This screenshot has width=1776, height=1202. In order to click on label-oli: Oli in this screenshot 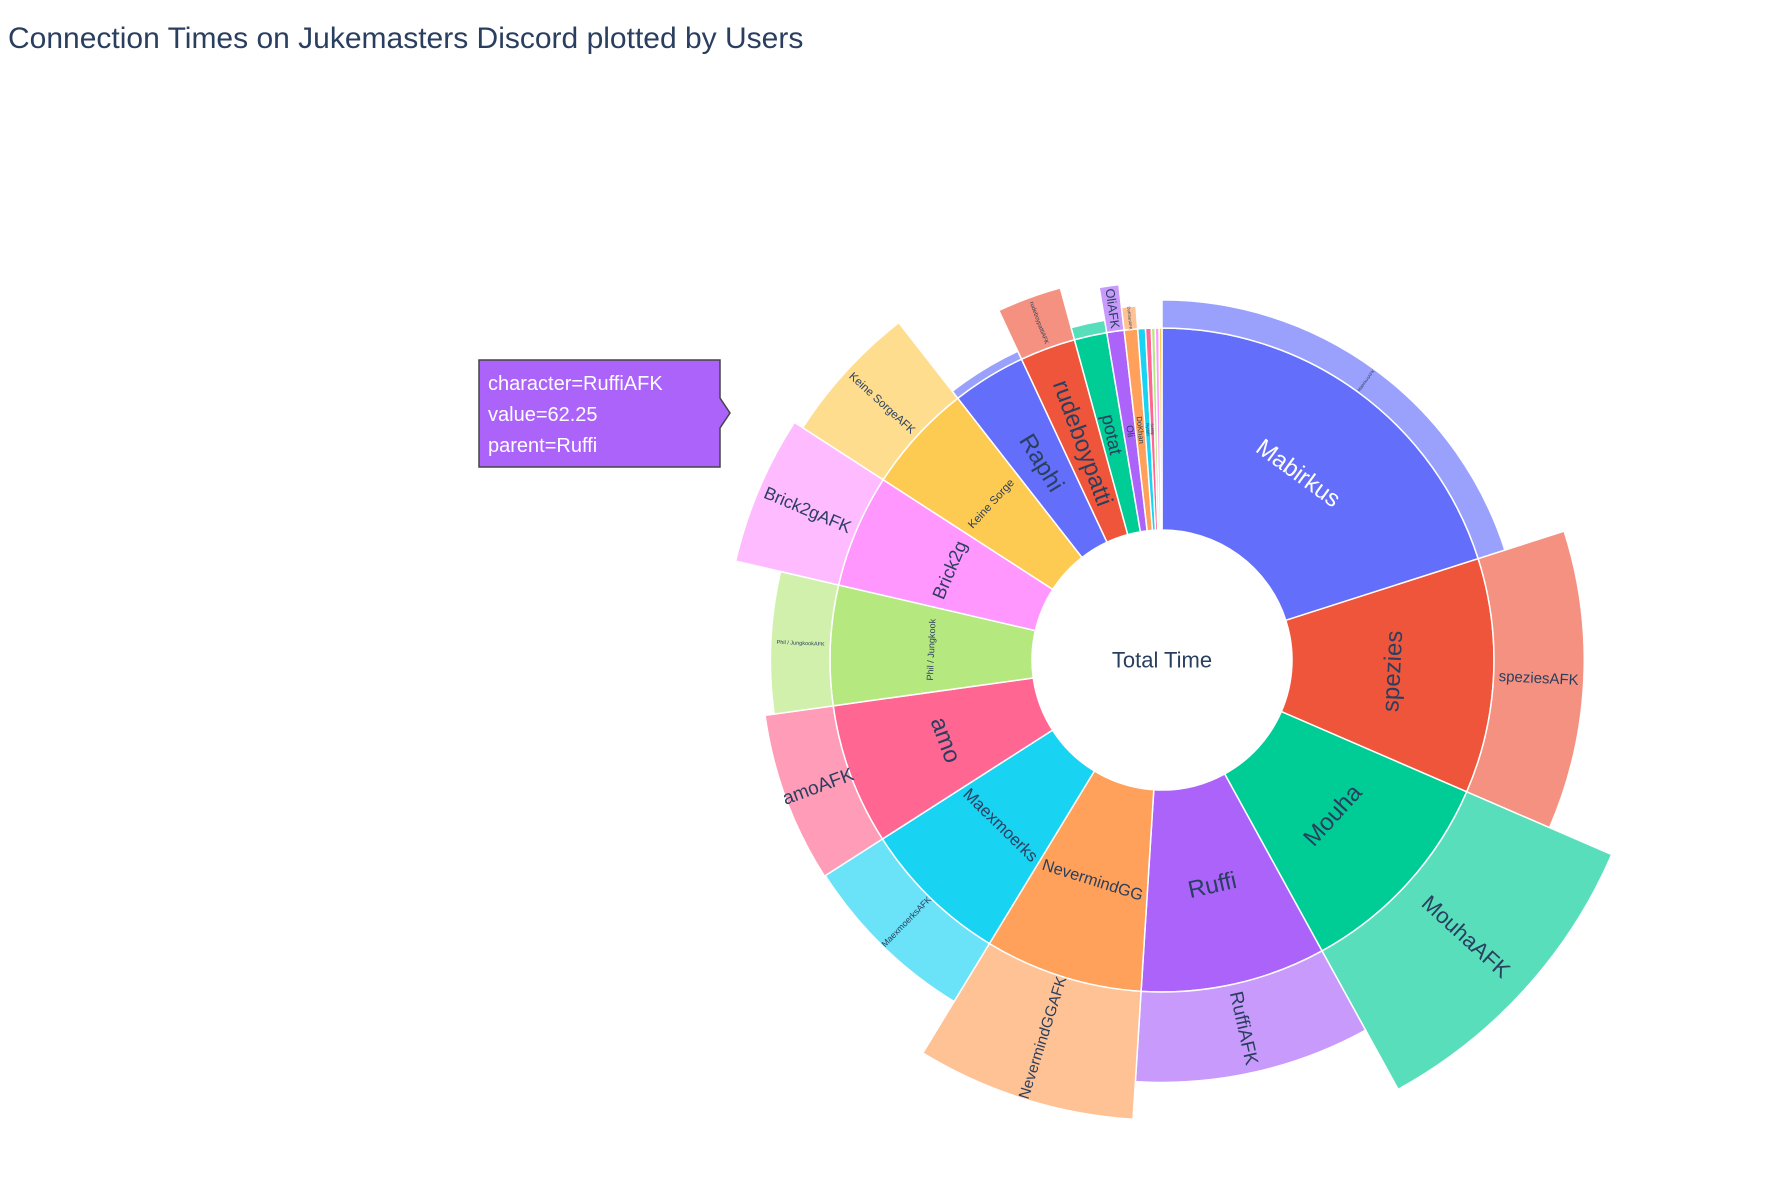, I will do `click(1129, 431)`.